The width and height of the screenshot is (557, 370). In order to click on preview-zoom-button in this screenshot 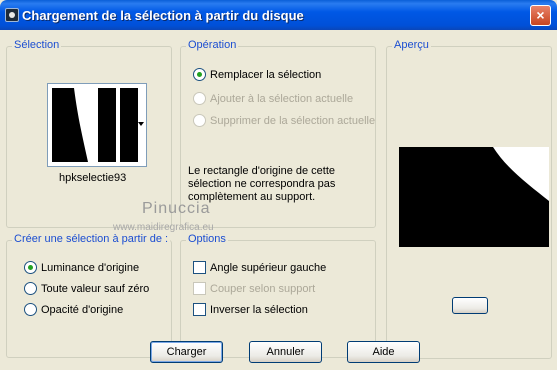, I will do `click(470, 305)`.